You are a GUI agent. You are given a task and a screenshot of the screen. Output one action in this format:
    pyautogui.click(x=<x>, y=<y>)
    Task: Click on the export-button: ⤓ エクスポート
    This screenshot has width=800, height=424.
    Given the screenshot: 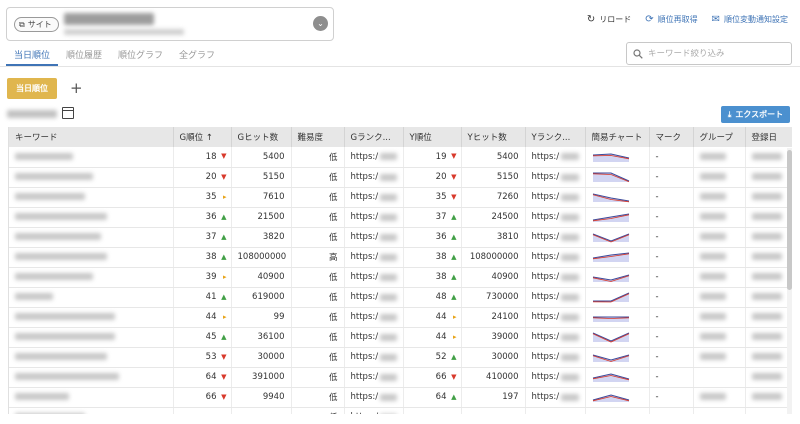 What is the action you would take?
    pyautogui.click(x=755, y=114)
    